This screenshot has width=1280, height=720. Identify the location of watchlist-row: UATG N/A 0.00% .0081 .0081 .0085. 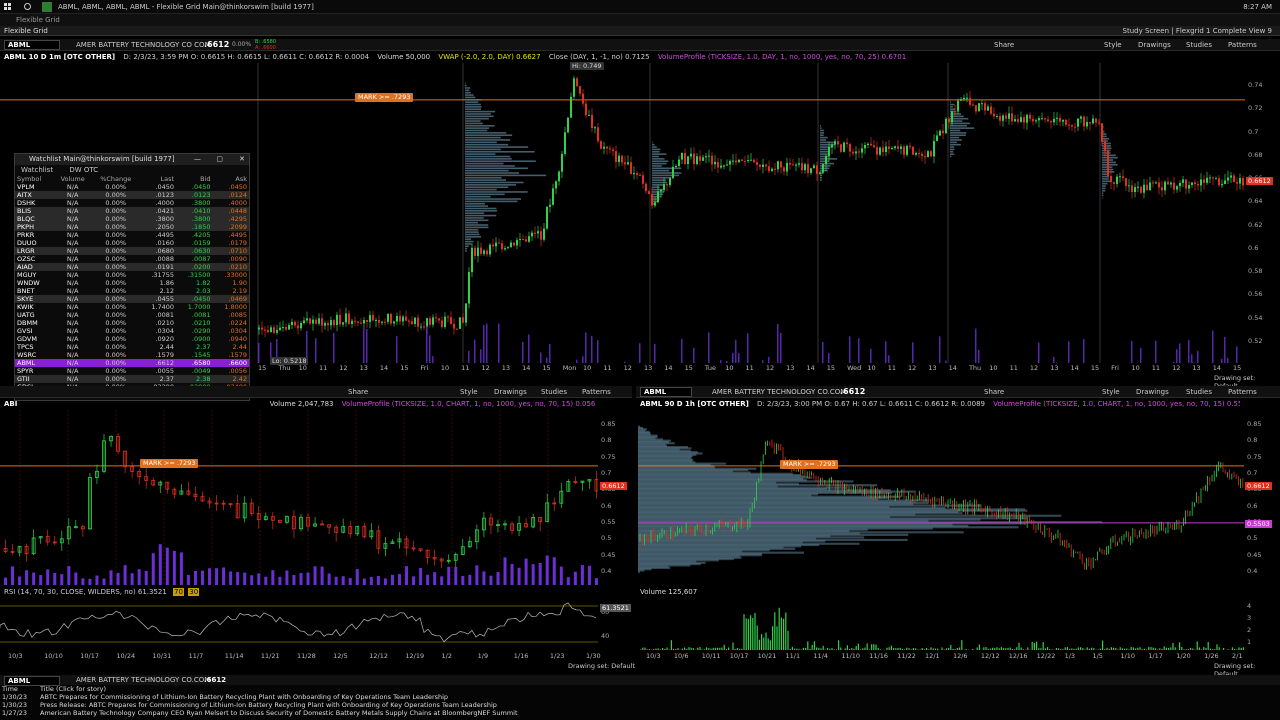
(132, 315).